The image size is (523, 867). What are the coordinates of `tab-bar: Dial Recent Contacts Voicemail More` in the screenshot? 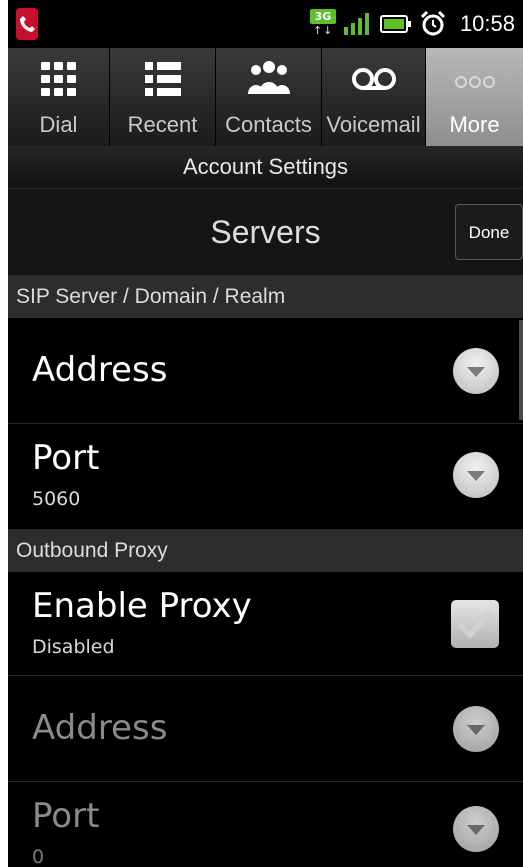 It's located at (265, 97).